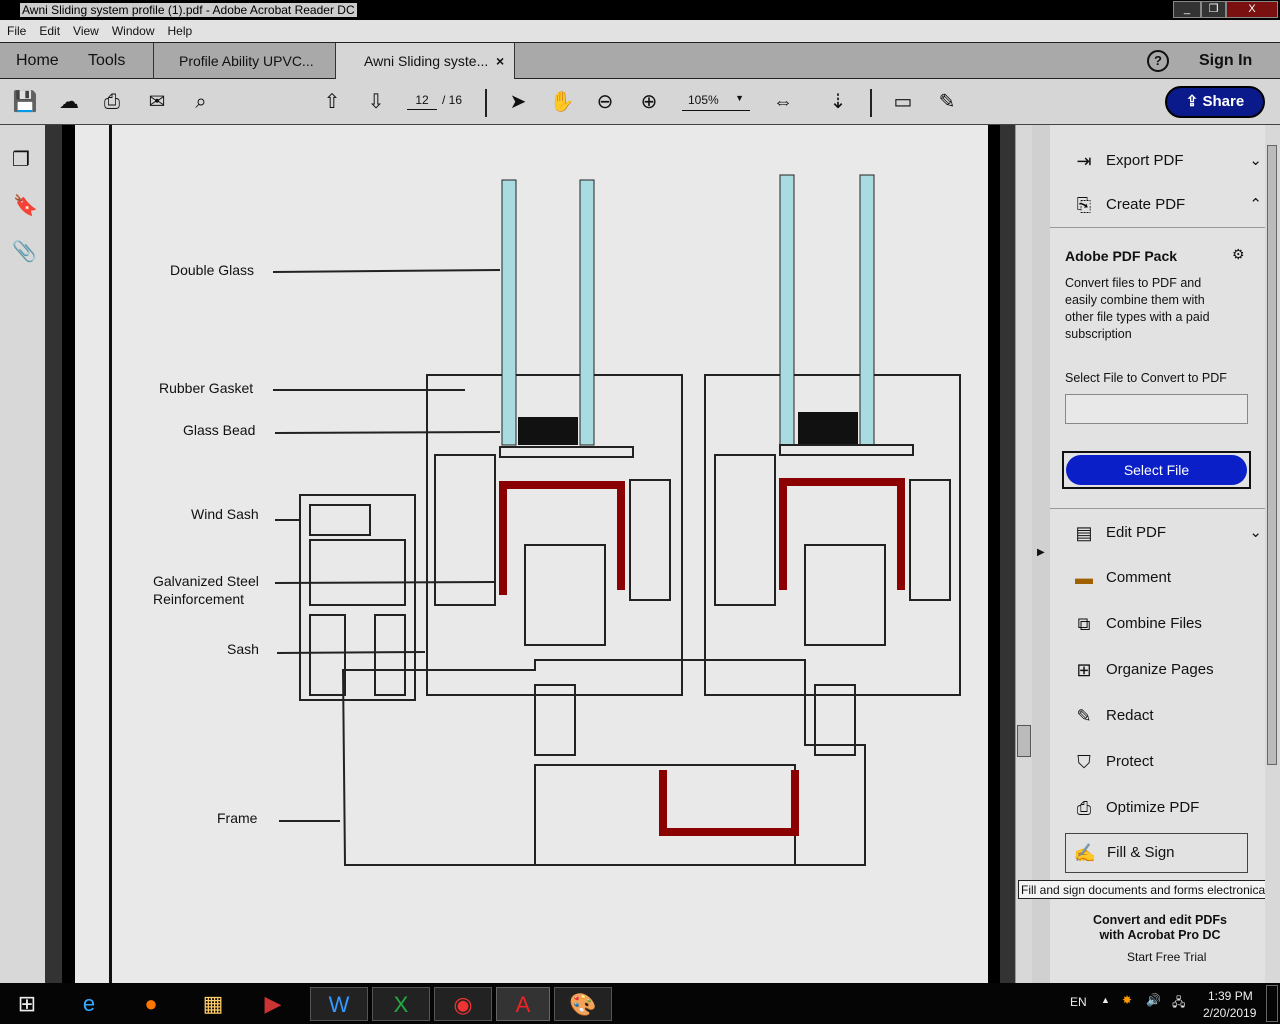 The width and height of the screenshot is (1280, 1024). I want to click on print-icon: ⎙, so click(112, 102).